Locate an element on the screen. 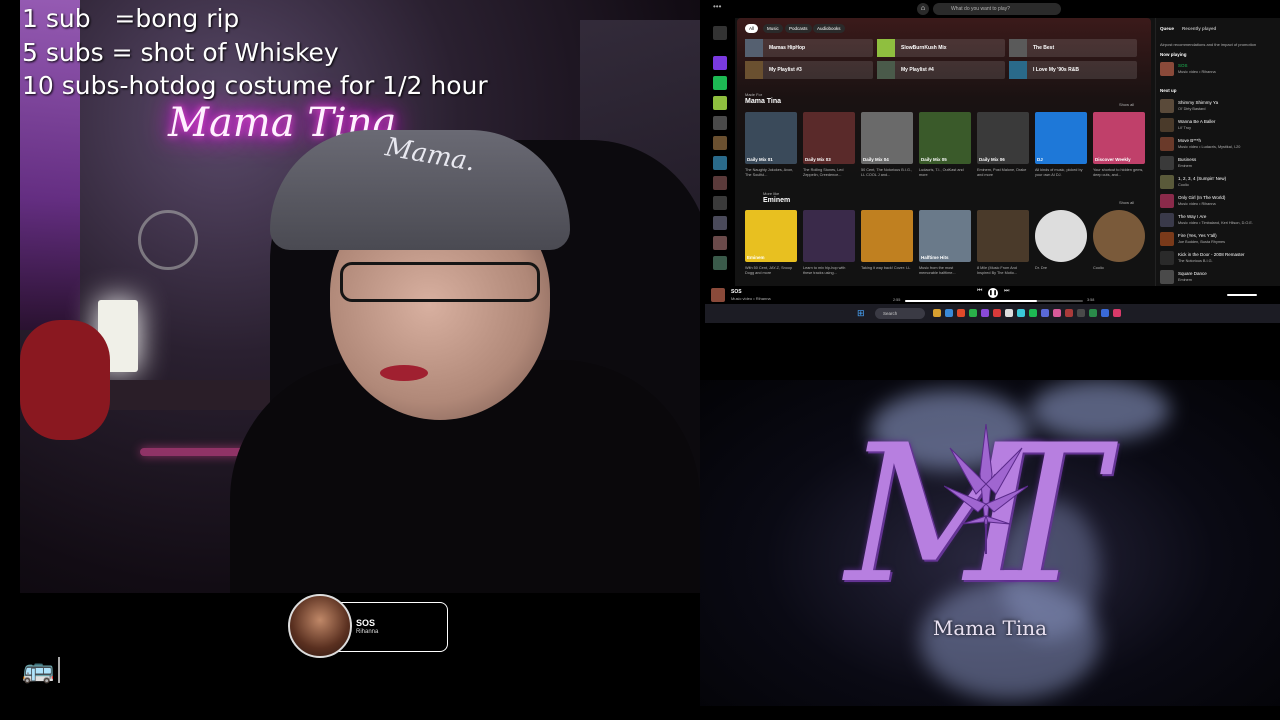  discover-weekly-card: Discover Weekly is located at coordinates (1119, 138).